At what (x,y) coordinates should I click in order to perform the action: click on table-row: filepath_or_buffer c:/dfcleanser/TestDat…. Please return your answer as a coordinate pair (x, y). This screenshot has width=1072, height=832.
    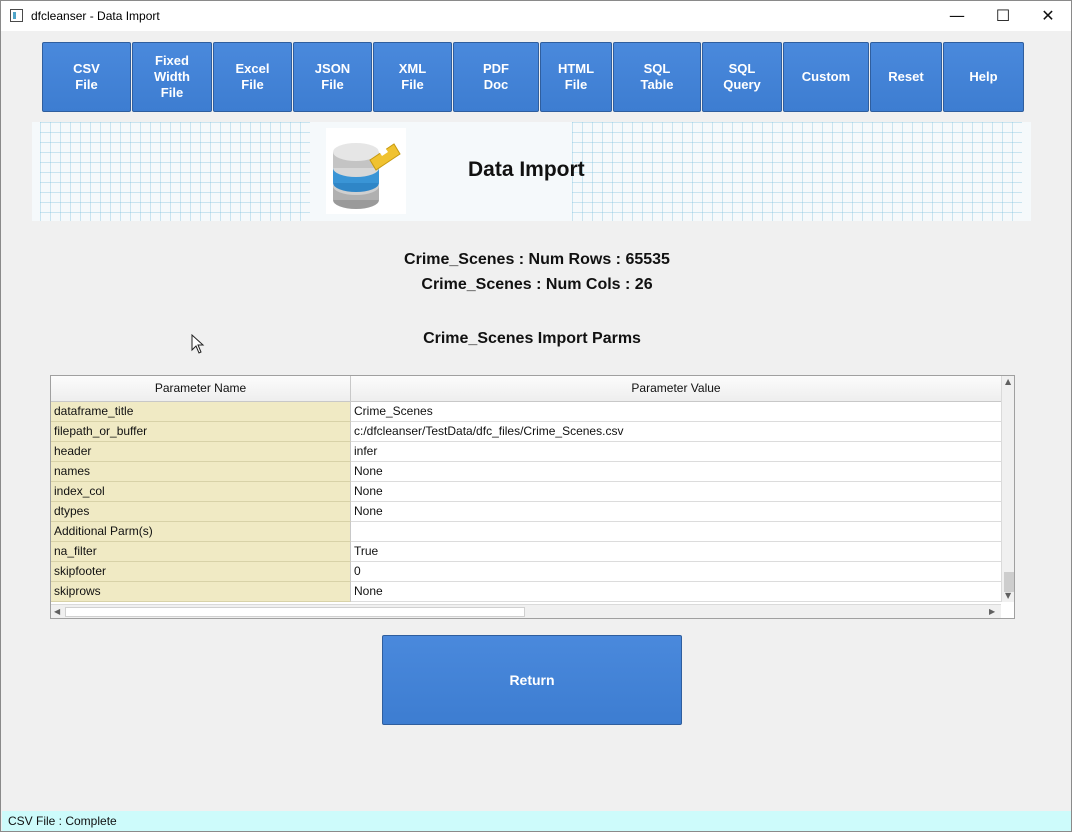
    Looking at the image, I should click on (526, 432).